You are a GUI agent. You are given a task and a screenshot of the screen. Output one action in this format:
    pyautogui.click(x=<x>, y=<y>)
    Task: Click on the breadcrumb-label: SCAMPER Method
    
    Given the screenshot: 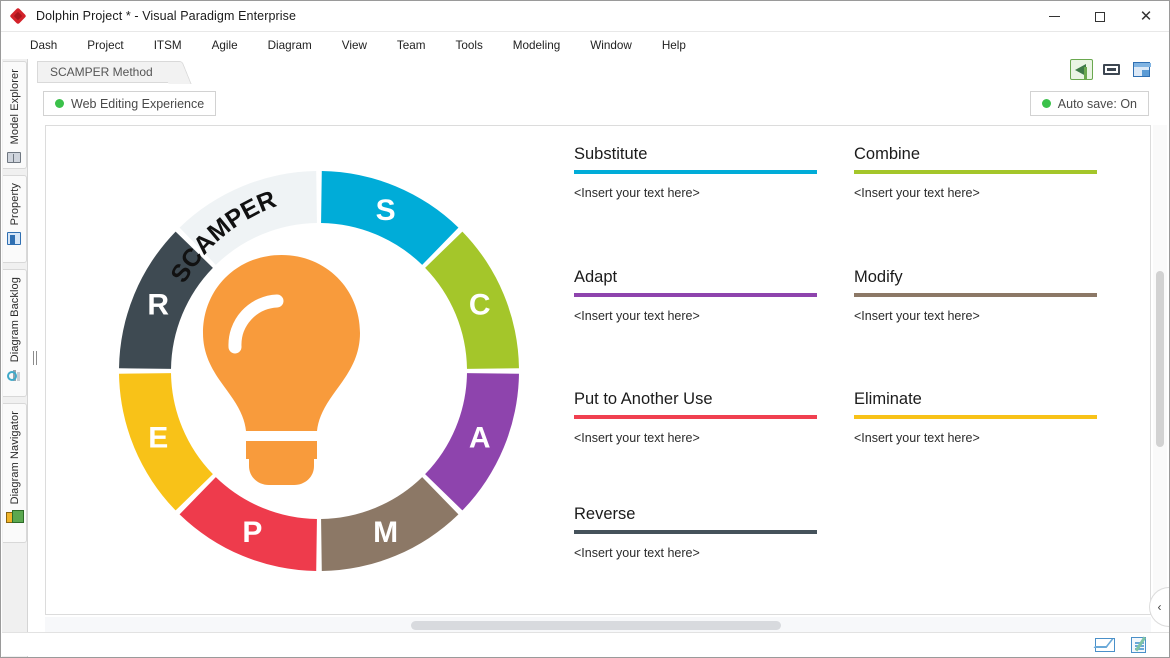 What is the action you would take?
    pyautogui.click(x=101, y=72)
    